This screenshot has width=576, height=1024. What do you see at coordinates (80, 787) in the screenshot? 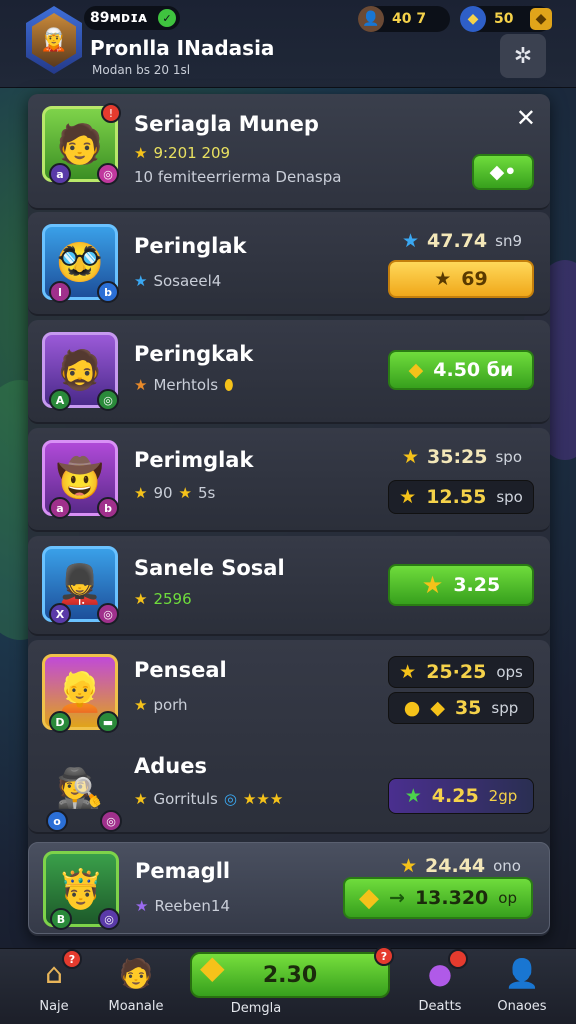
I see `hero-portrait-icon: 🕵` at bounding box center [80, 787].